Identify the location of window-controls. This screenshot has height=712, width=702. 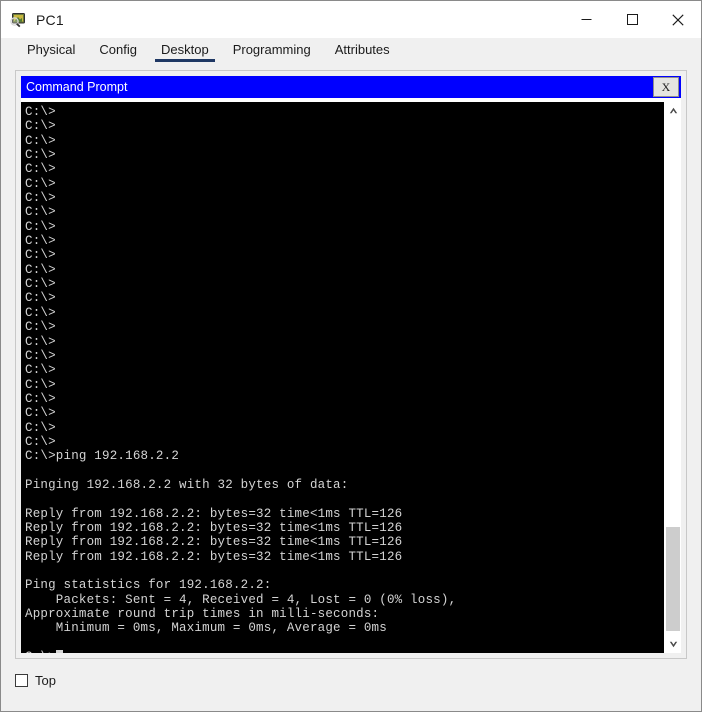
(632, 19).